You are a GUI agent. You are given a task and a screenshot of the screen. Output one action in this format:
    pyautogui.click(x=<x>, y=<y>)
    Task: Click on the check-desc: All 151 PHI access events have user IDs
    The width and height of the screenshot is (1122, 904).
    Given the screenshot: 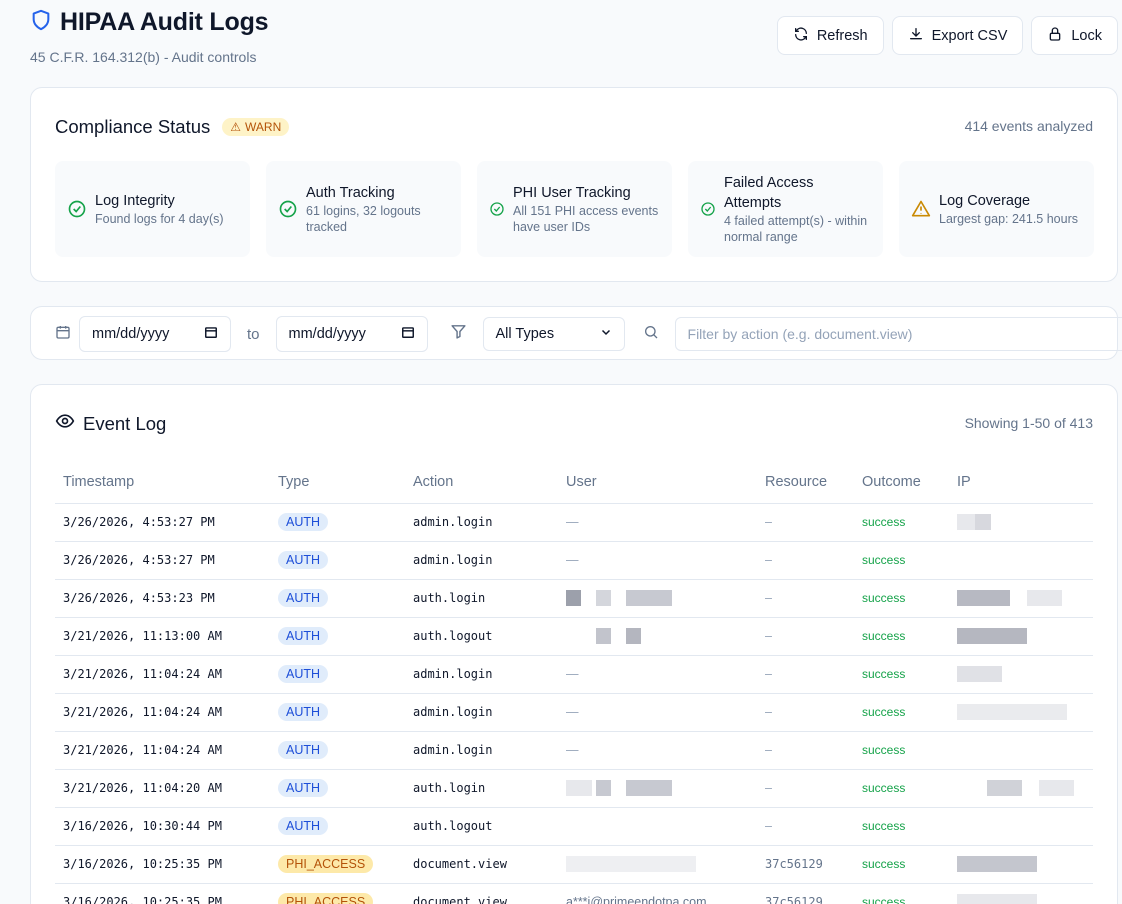 What is the action you would take?
    pyautogui.click(x=586, y=219)
    